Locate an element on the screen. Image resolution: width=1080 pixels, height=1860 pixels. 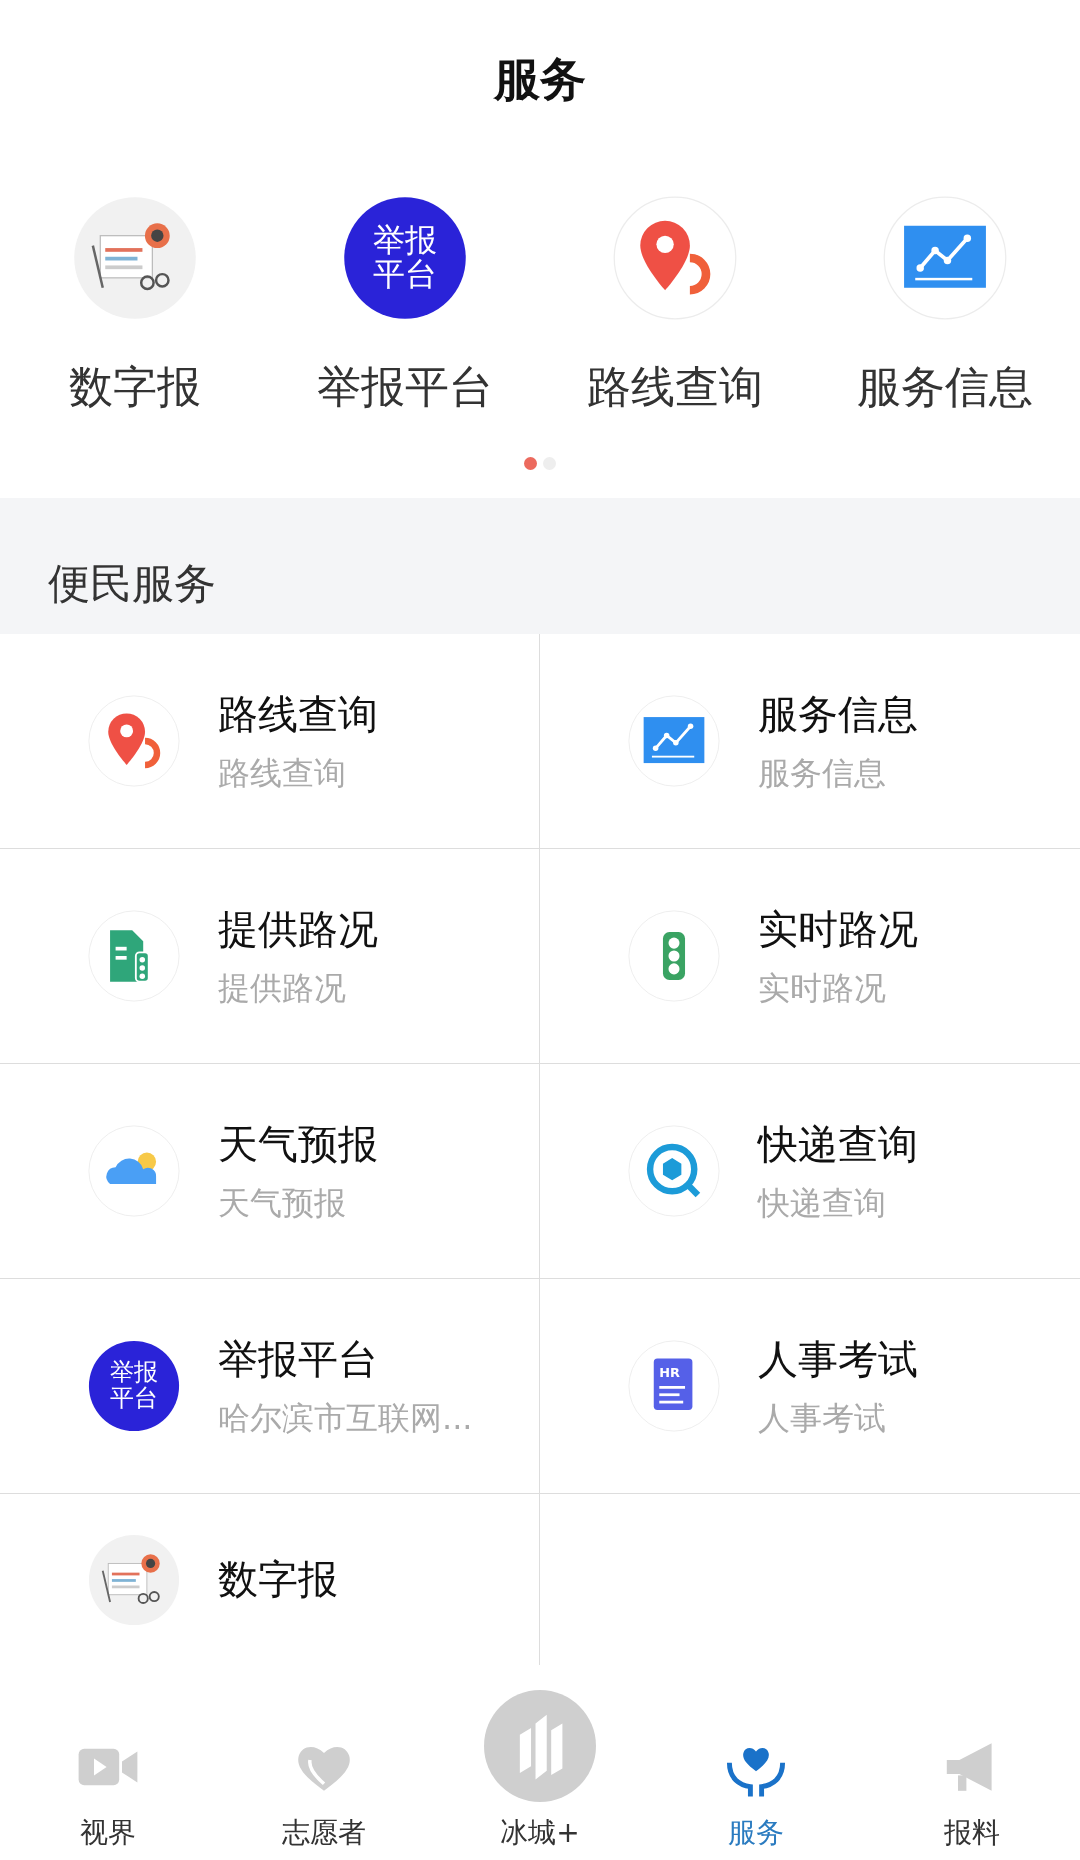
service-subtitle: 提供路况 is located at coordinates (282, 988).